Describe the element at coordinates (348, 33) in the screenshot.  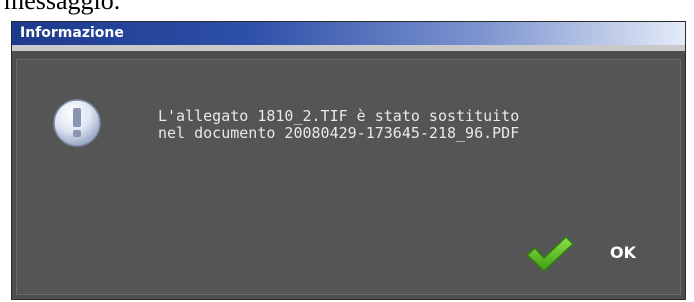
I see `dialog-titlebar: Informazione` at that location.